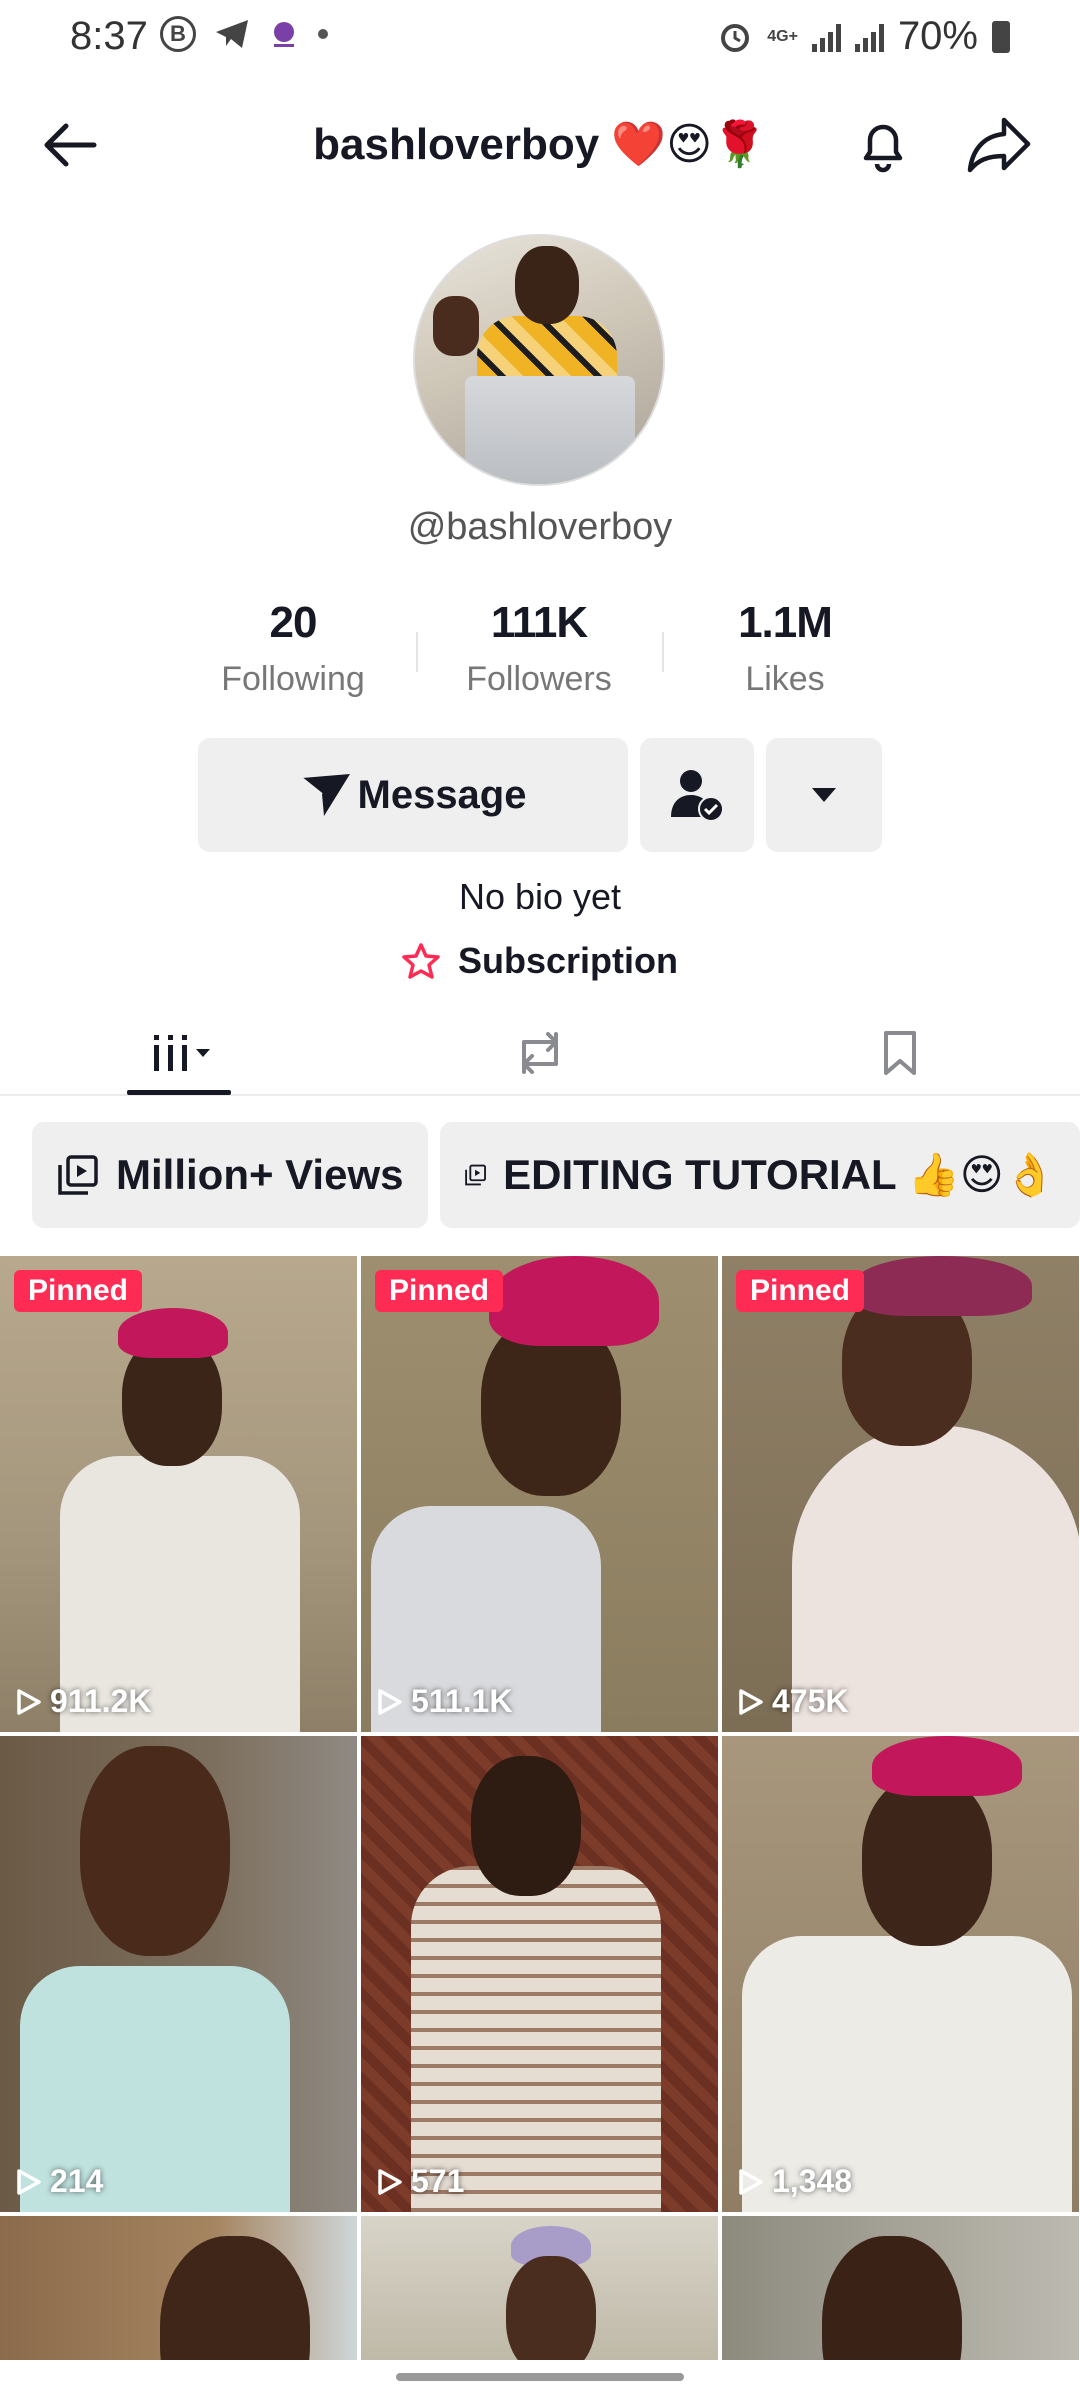 Image resolution: width=1080 pixels, height=2400 pixels. What do you see at coordinates (109, 36) in the screenshot?
I see `status-time: 8:37` at bounding box center [109, 36].